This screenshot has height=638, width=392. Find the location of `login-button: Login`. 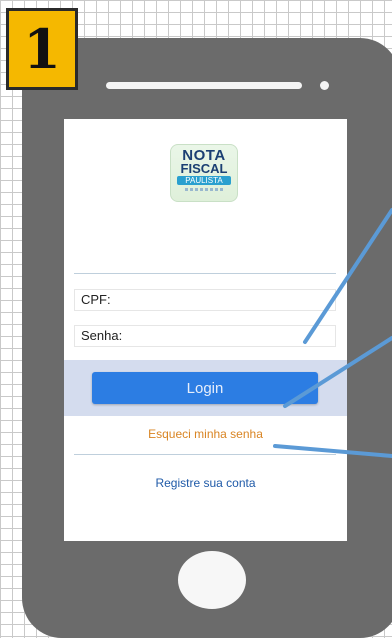

login-button: Login is located at coordinates (205, 388).